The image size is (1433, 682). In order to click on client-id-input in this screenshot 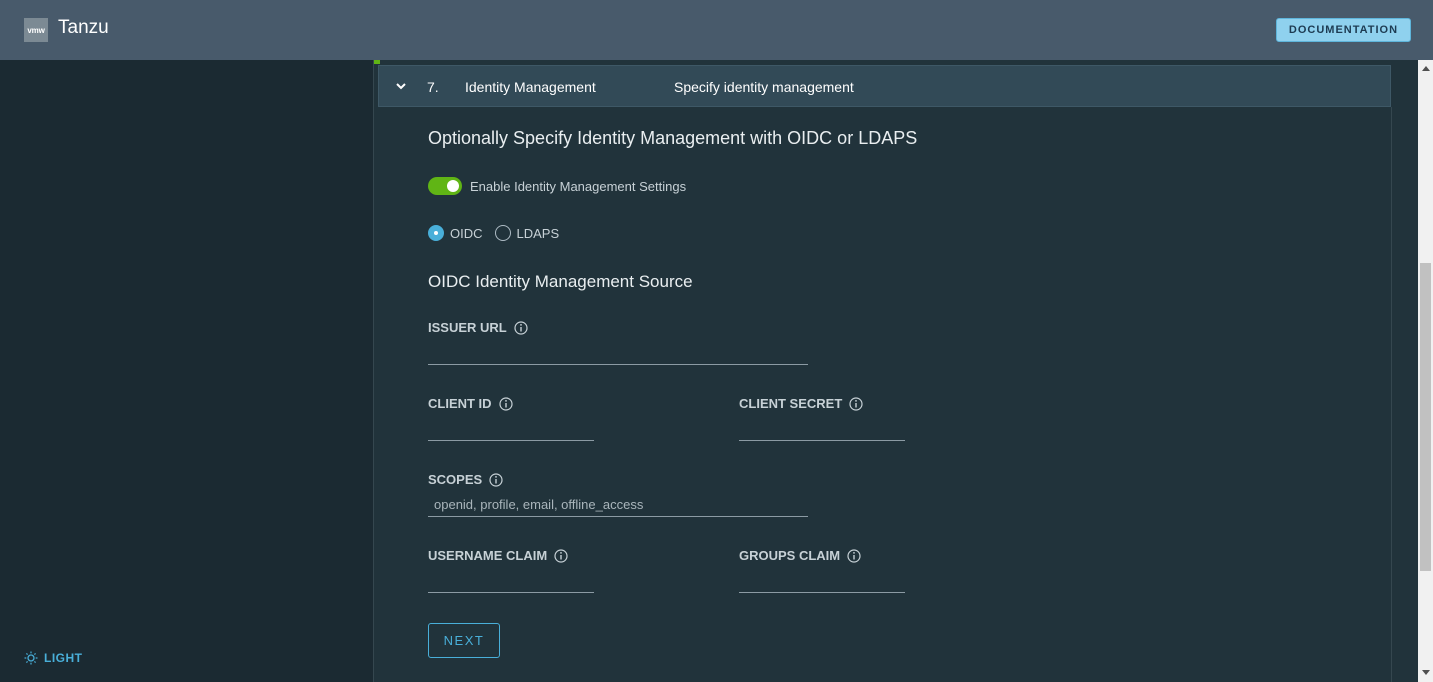, I will do `click(511, 429)`.